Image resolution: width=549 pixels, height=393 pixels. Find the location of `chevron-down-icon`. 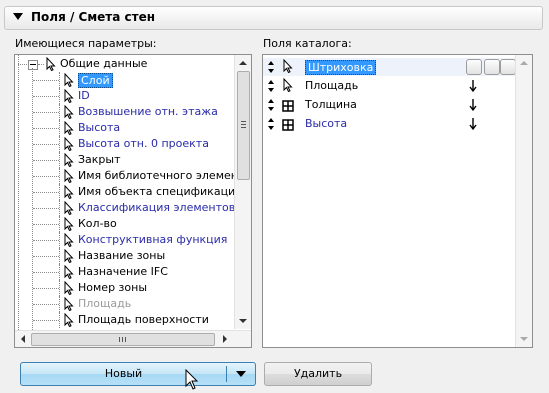

chevron-down-icon is located at coordinates (241, 374).